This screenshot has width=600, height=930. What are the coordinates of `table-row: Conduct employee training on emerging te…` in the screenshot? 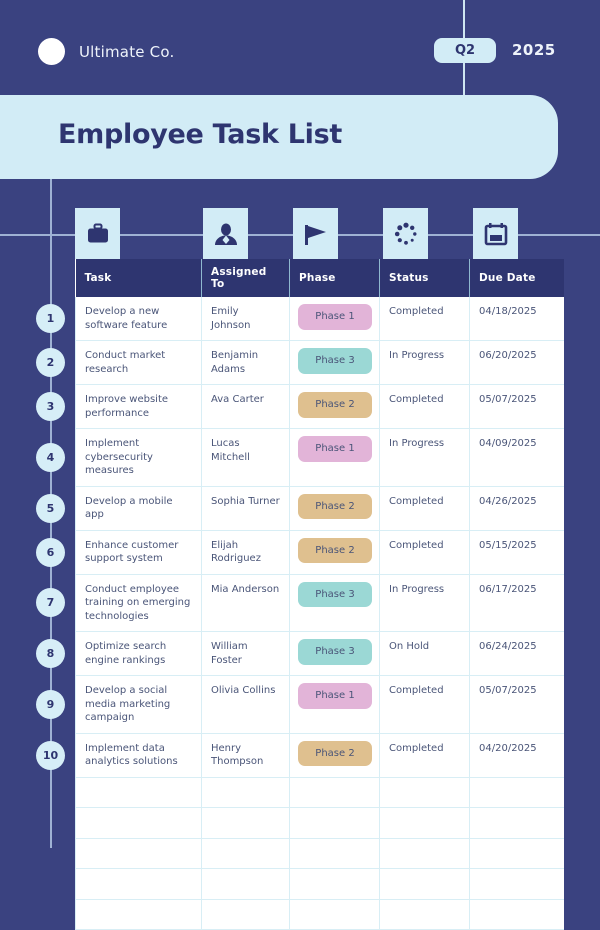 It's located at (319, 603).